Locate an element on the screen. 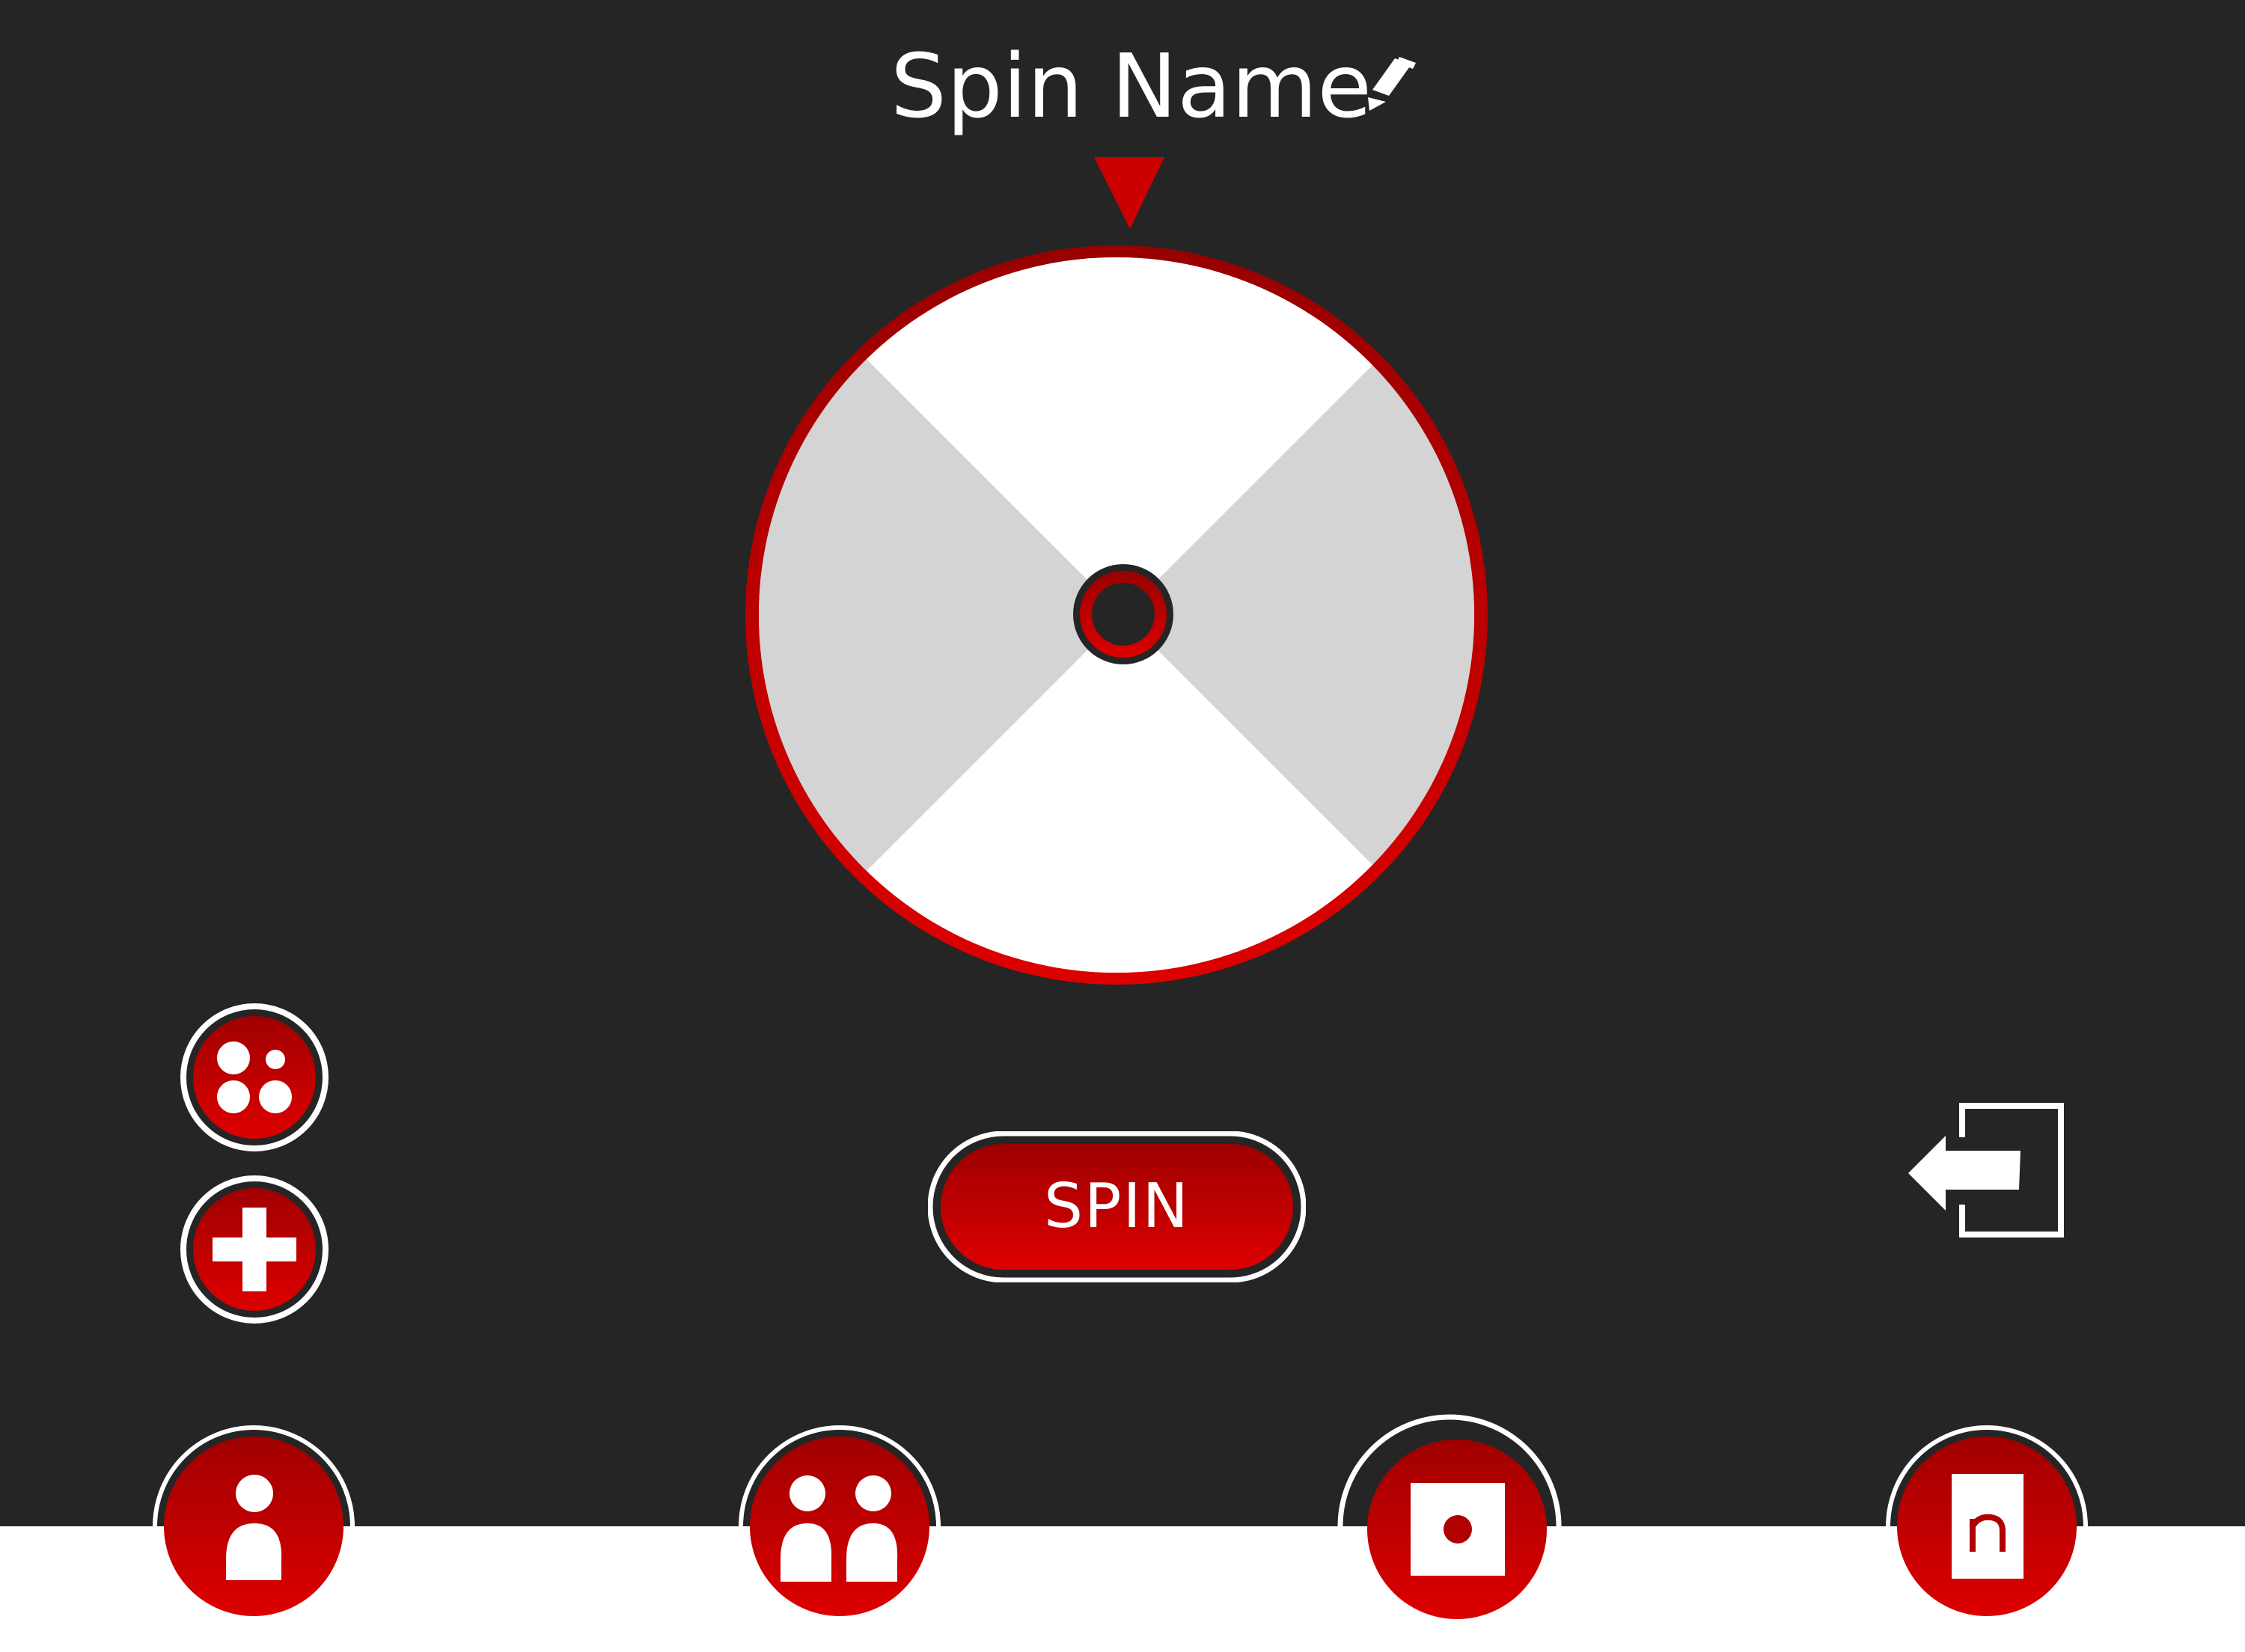 Image resolution: width=2245 pixels, height=1652 pixels. plus-icon is located at coordinates (254, 1249).